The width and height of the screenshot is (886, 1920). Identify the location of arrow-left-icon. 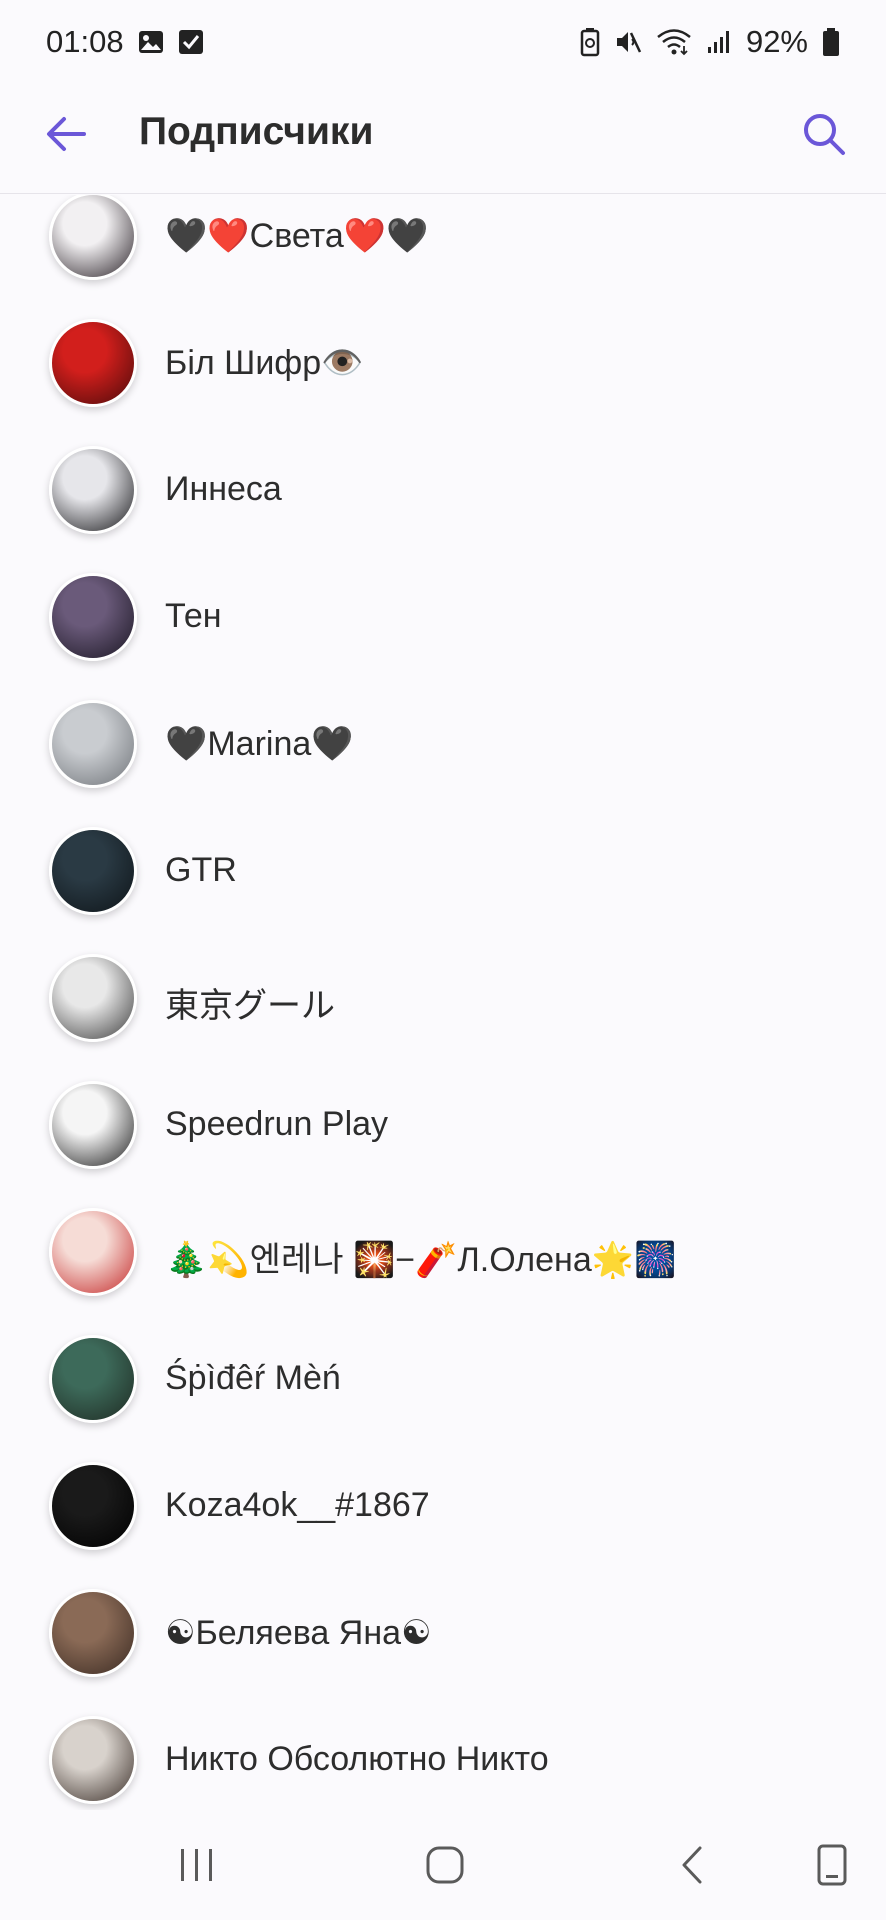
(66, 134).